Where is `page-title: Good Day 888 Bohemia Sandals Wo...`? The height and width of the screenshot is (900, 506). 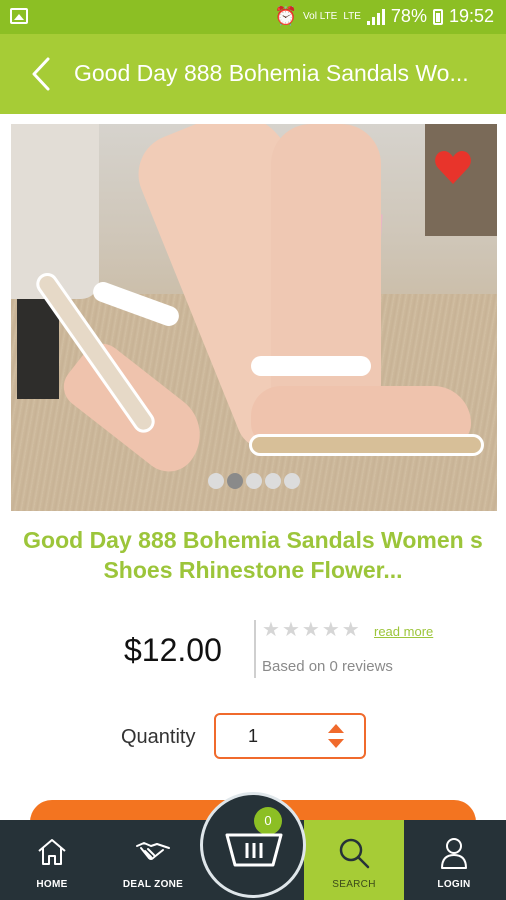
page-title: Good Day 888 Bohemia Sandals Wo... is located at coordinates (271, 73).